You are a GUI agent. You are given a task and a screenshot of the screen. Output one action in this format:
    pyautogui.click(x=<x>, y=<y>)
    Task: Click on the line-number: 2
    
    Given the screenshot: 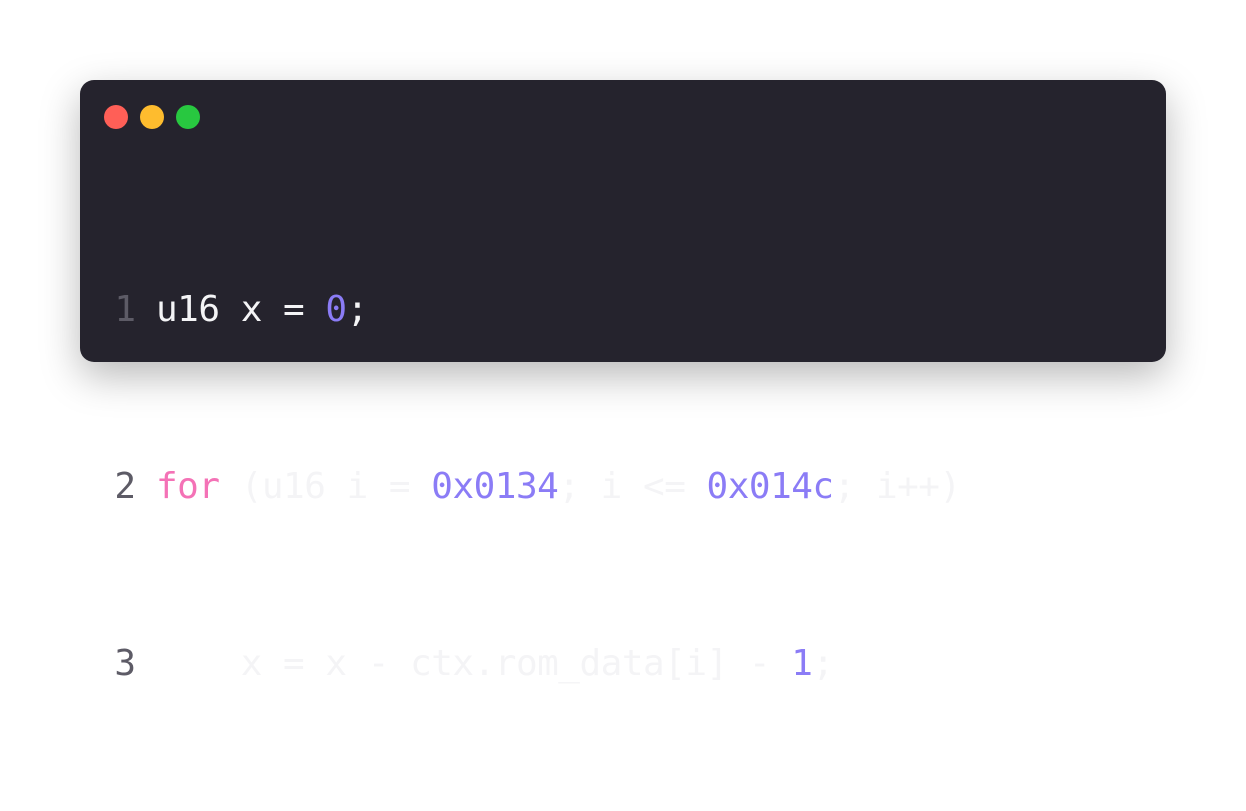 What is the action you would take?
    pyautogui.click(x=125, y=486)
    